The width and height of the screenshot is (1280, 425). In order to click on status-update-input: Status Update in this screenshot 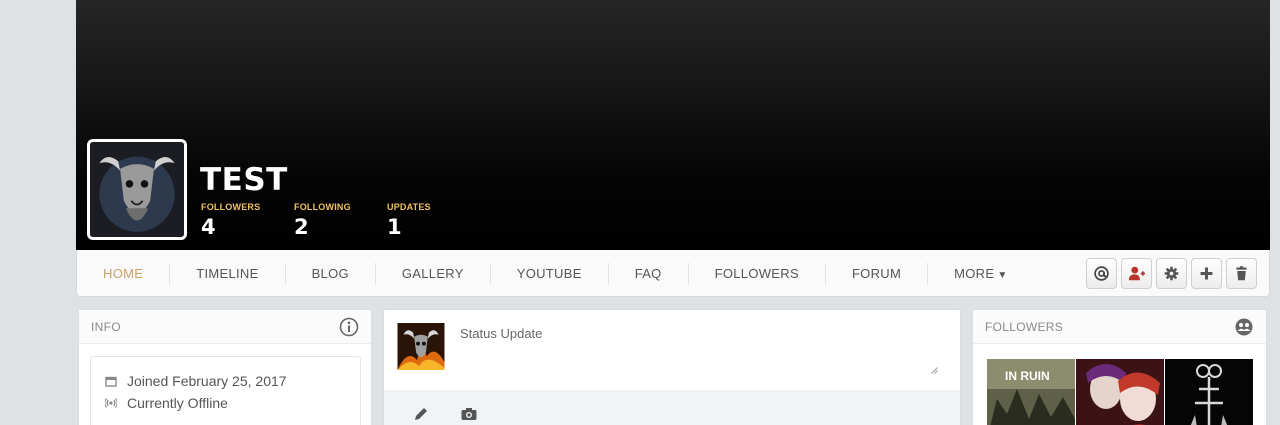, I will do `click(501, 333)`.